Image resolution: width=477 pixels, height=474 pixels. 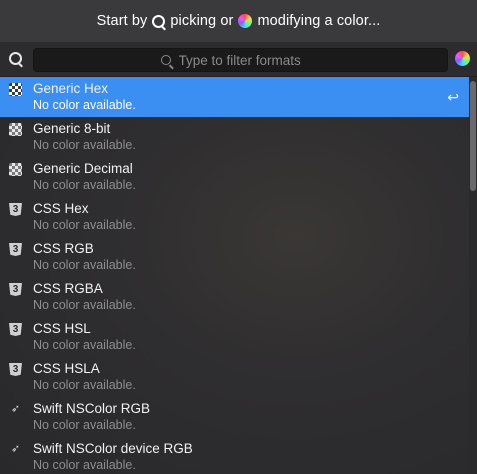 What do you see at coordinates (92, 408) in the screenshot?
I see `format-name: Swift NSColor RGB` at bounding box center [92, 408].